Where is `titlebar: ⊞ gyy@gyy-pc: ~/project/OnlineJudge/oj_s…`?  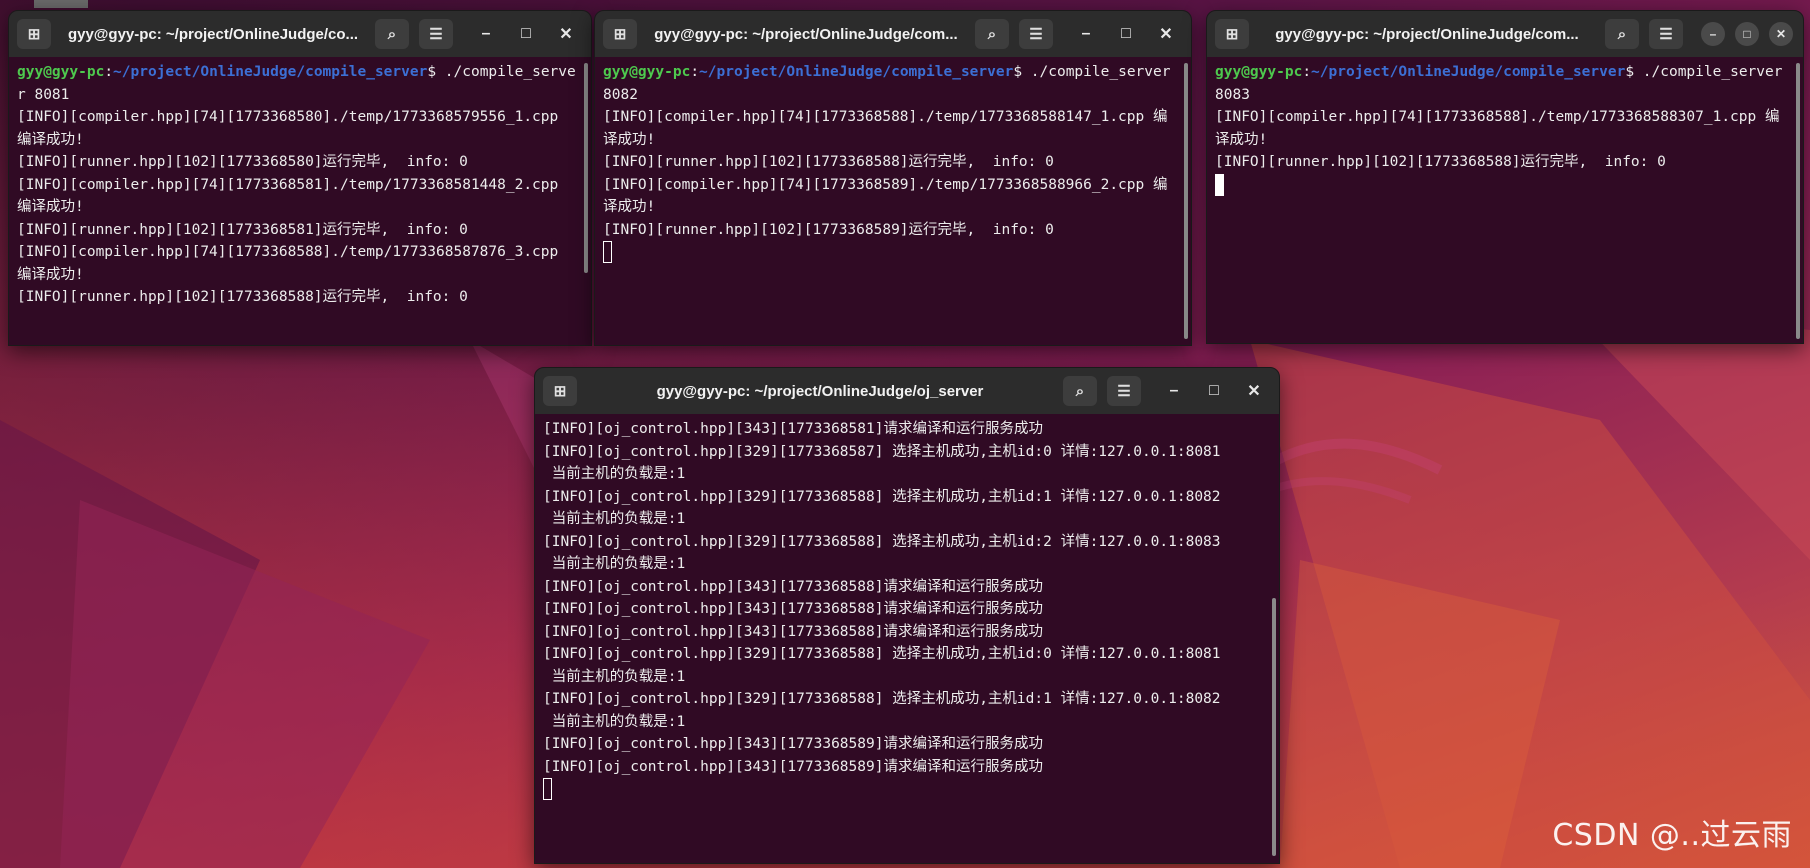
titlebar: ⊞ gyy@gyy-pc: ~/project/OnlineJudge/oj_s… is located at coordinates (907, 391).